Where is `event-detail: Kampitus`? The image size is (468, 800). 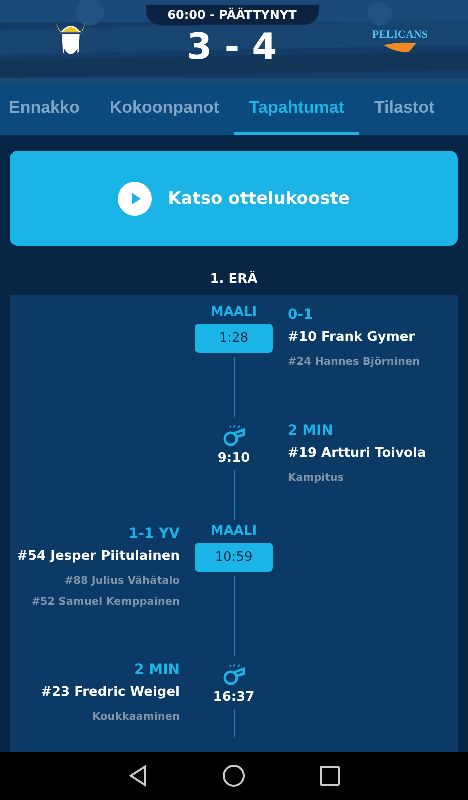 event-detail: Kampitus is located at coordinates (317, 478).